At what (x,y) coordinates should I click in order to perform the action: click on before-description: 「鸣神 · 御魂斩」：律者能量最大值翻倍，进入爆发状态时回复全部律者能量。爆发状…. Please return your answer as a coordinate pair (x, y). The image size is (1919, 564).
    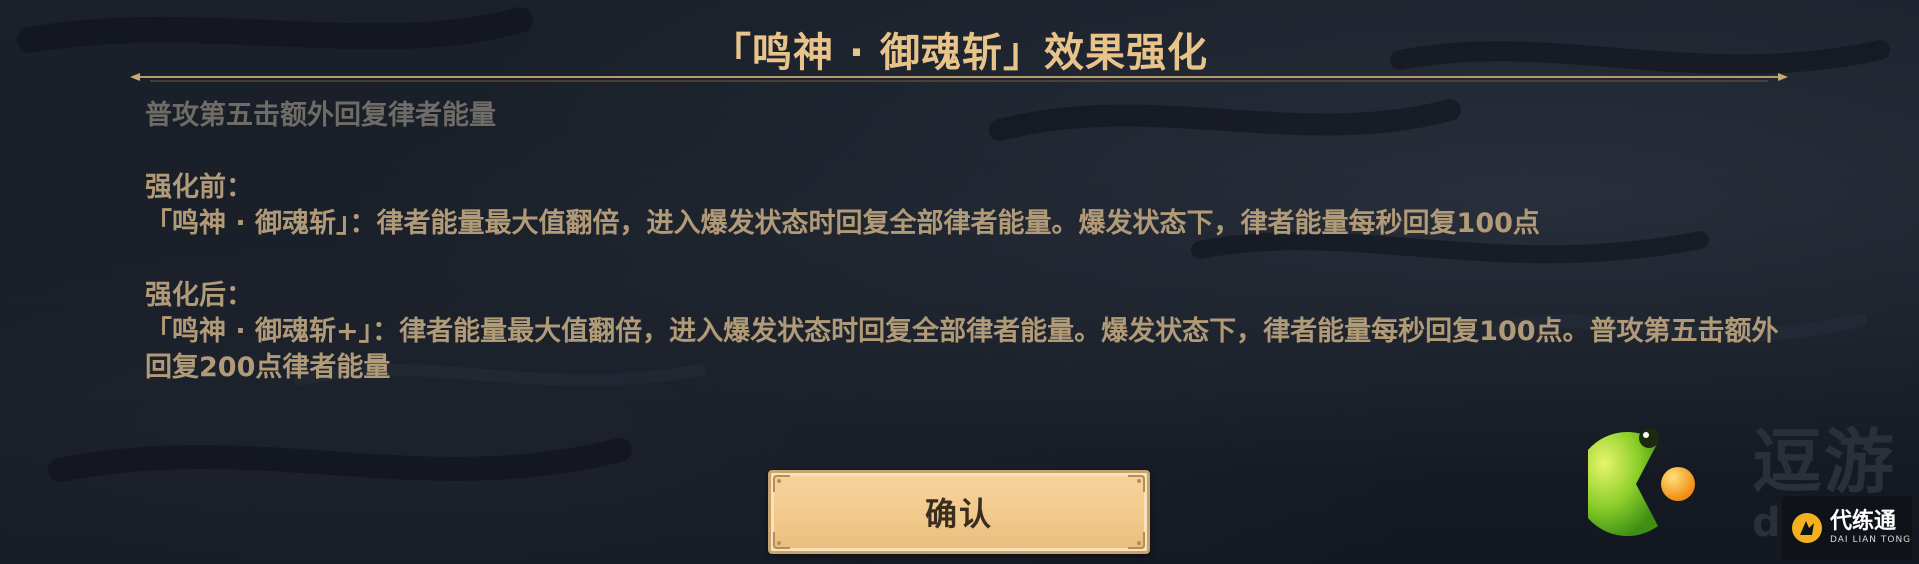
    Looking at the image, I should click on (842, 223).